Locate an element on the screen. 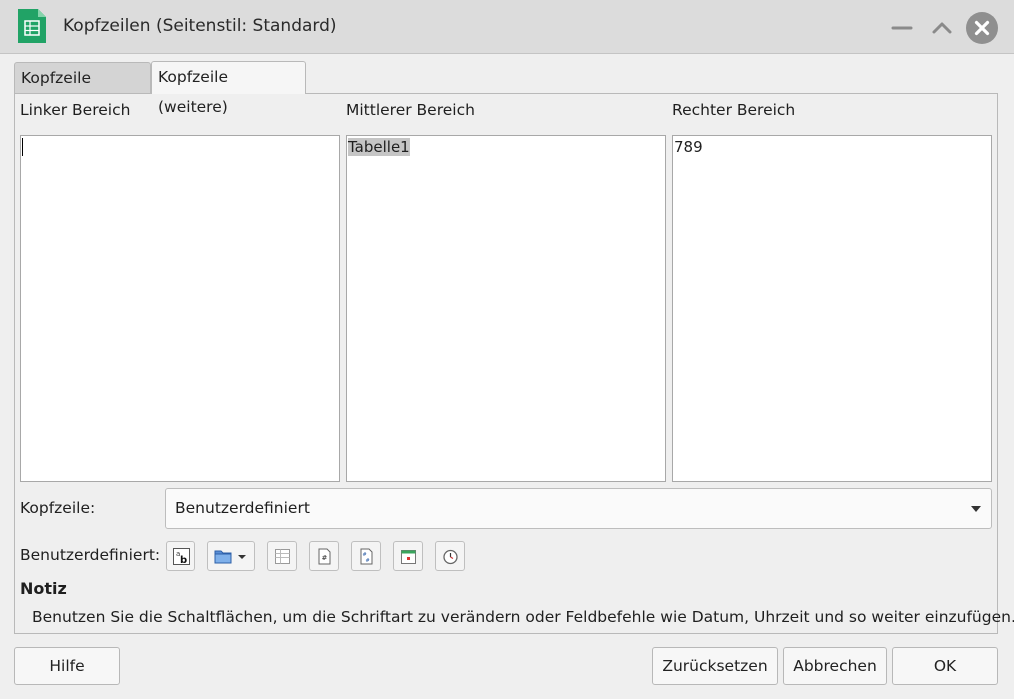  header-select-label: Kopfzeile: is located at coordinates (58, 508).